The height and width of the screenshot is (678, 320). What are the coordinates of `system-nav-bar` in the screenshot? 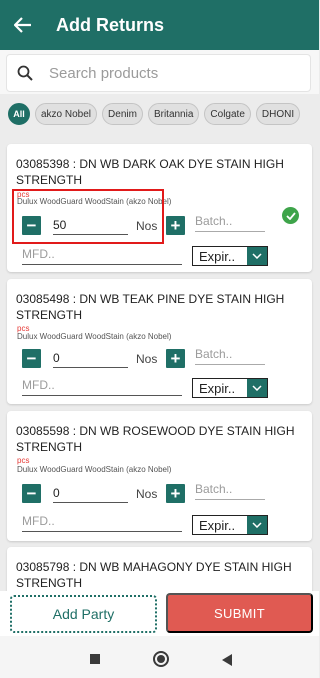 It's located at (159, 657).